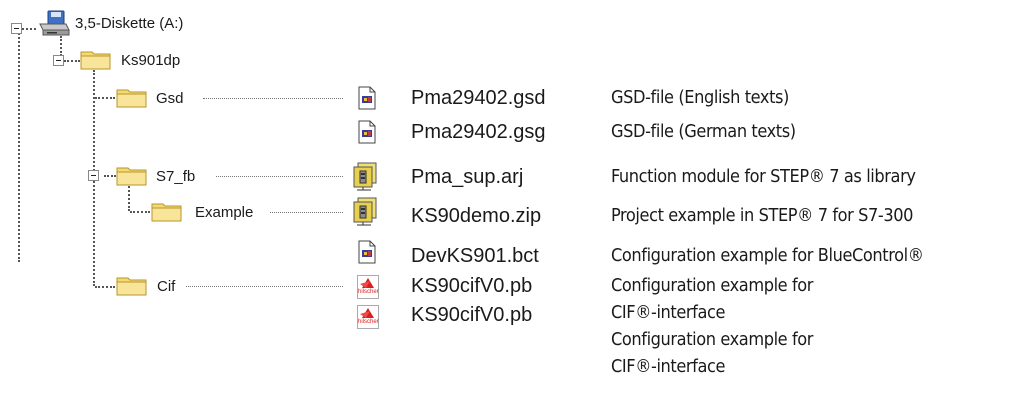 Image resolution: width=1028 pixels, height=406 pixels. I want to click on folder-label: Cif, so click(166, 286).